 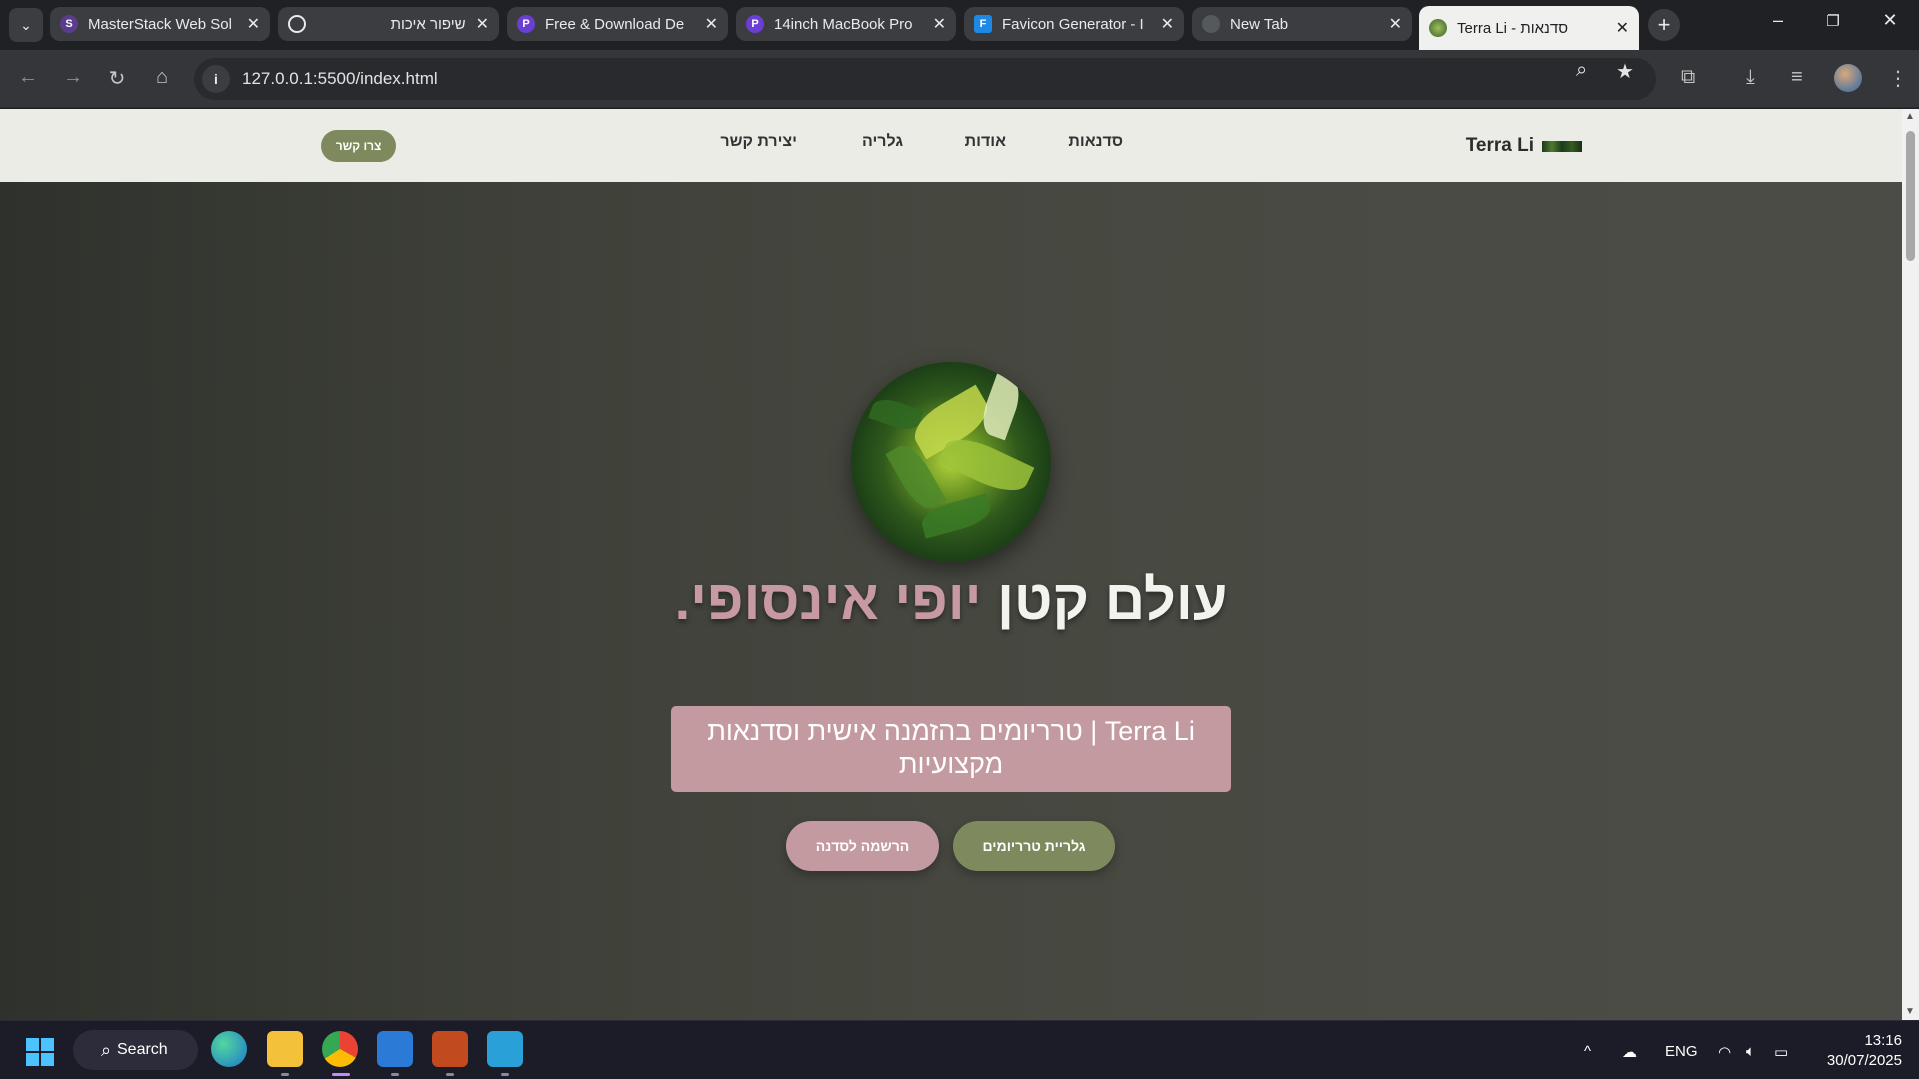 What do you see at coordinates (882, 142) in the screenshot?
I see `nav-link-gallery: גלריה` at bounding box center [882, 142].